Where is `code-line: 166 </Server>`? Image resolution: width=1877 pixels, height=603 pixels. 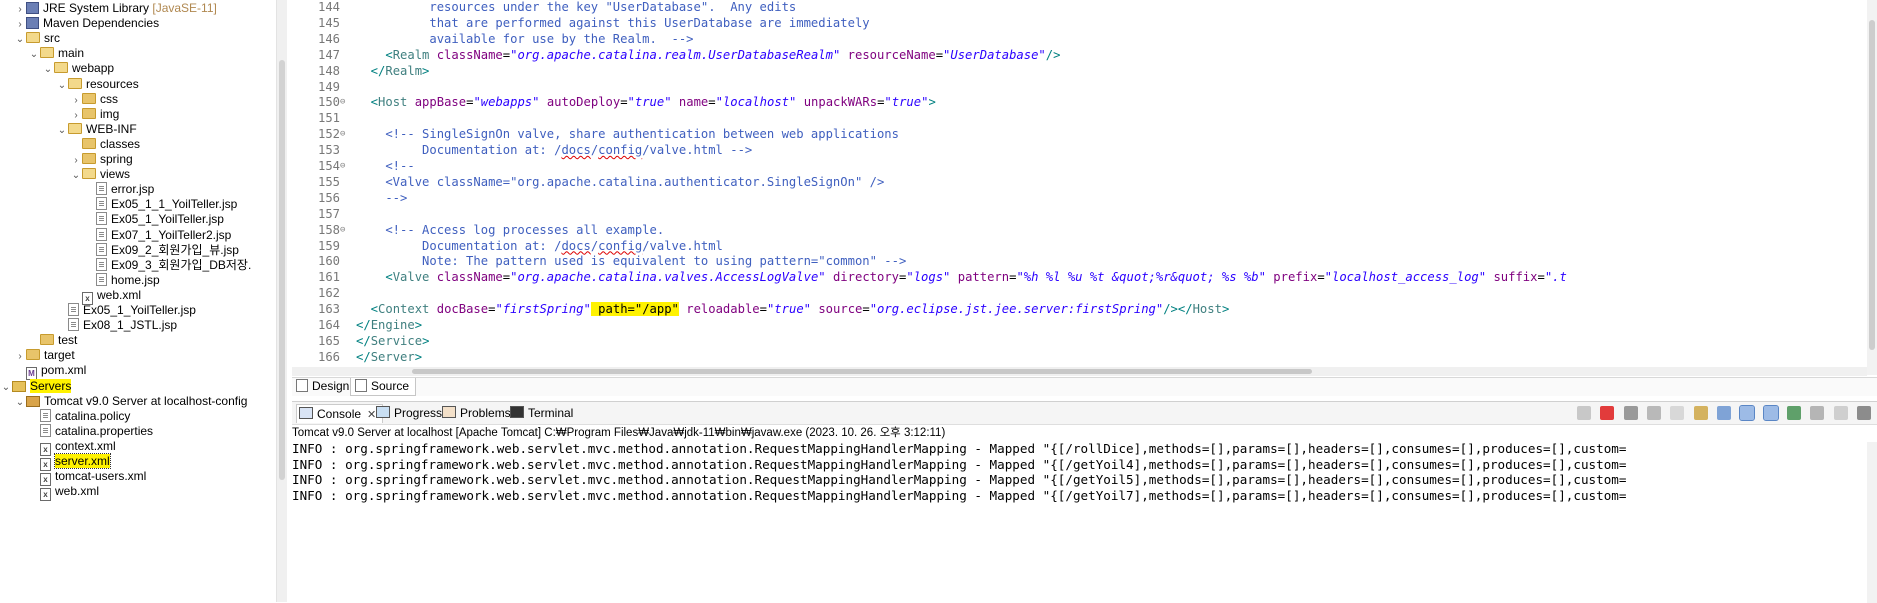 code-line: 166 </Server> is located at coordinates (1079, 357).